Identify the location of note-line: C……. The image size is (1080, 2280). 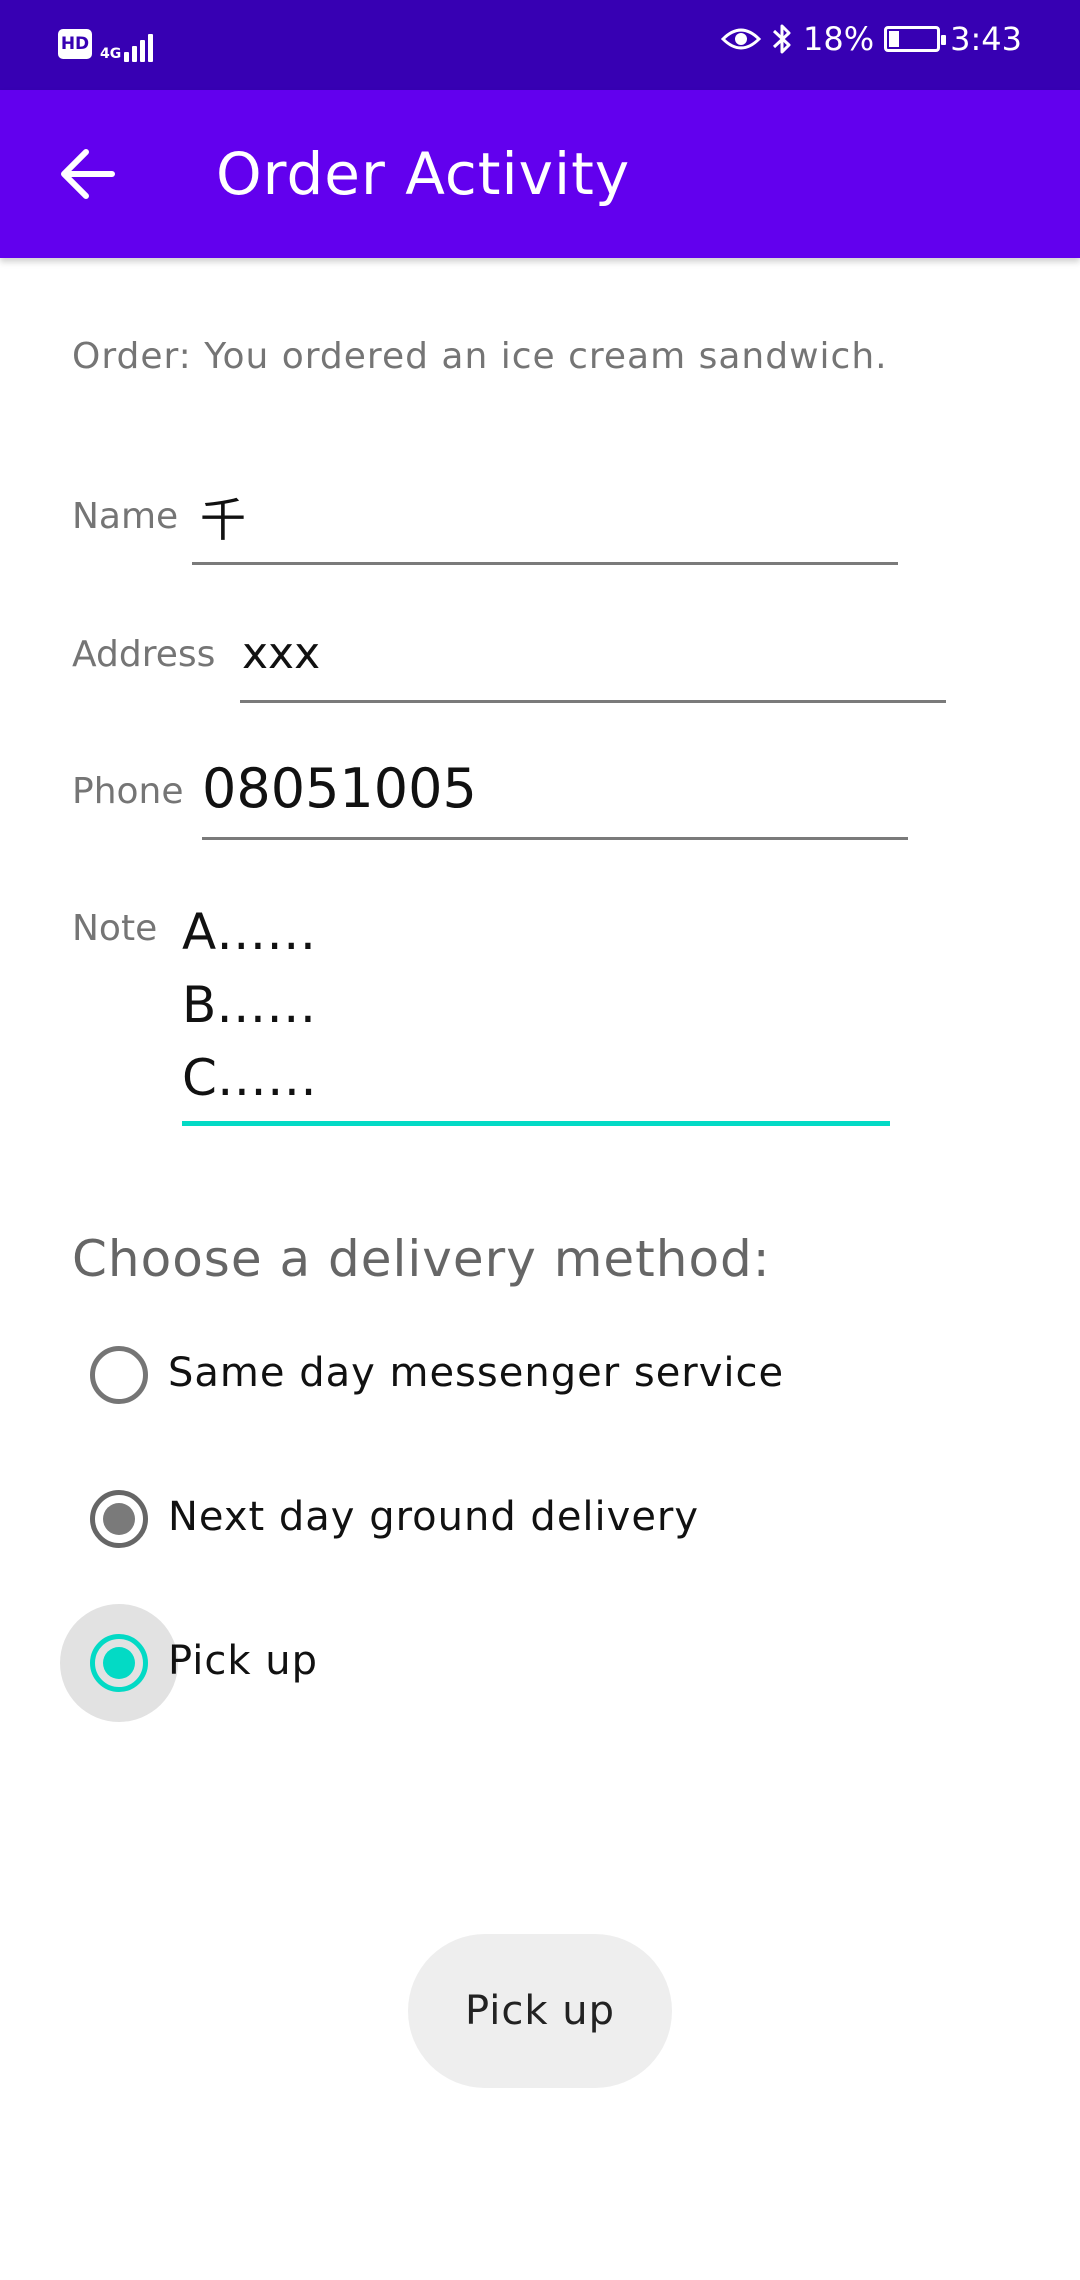
(249, 1078).